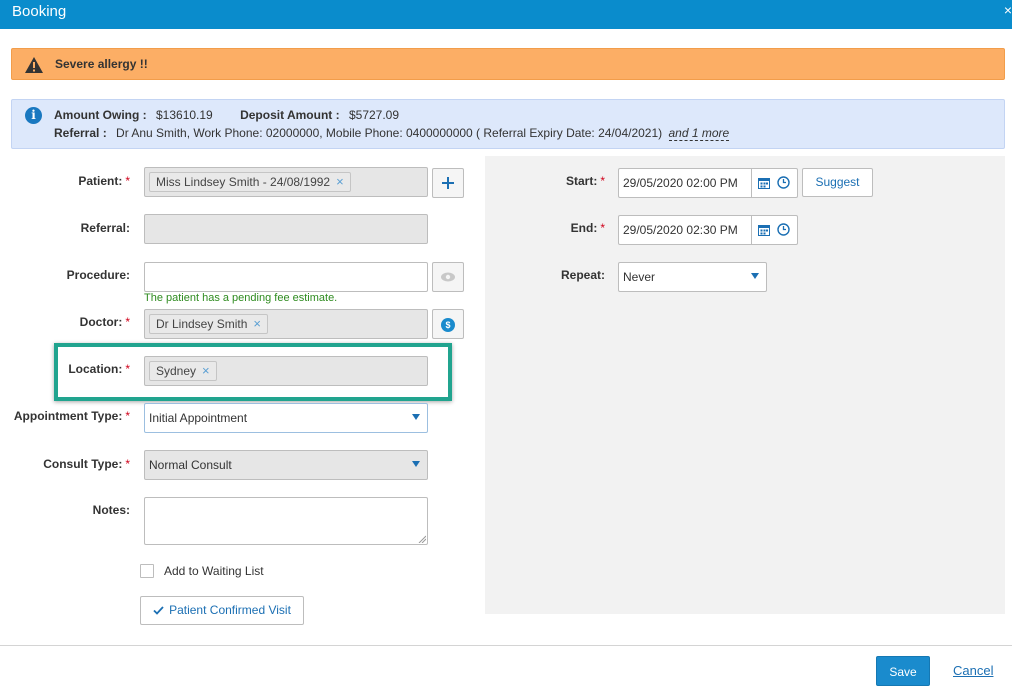 The width and height of the screenshot is (1012, 687). What do you see at coordinates (101, 64) in the screenshot?
I see `alert-text: Severe allergy !!` at bounding box center [101, 64].